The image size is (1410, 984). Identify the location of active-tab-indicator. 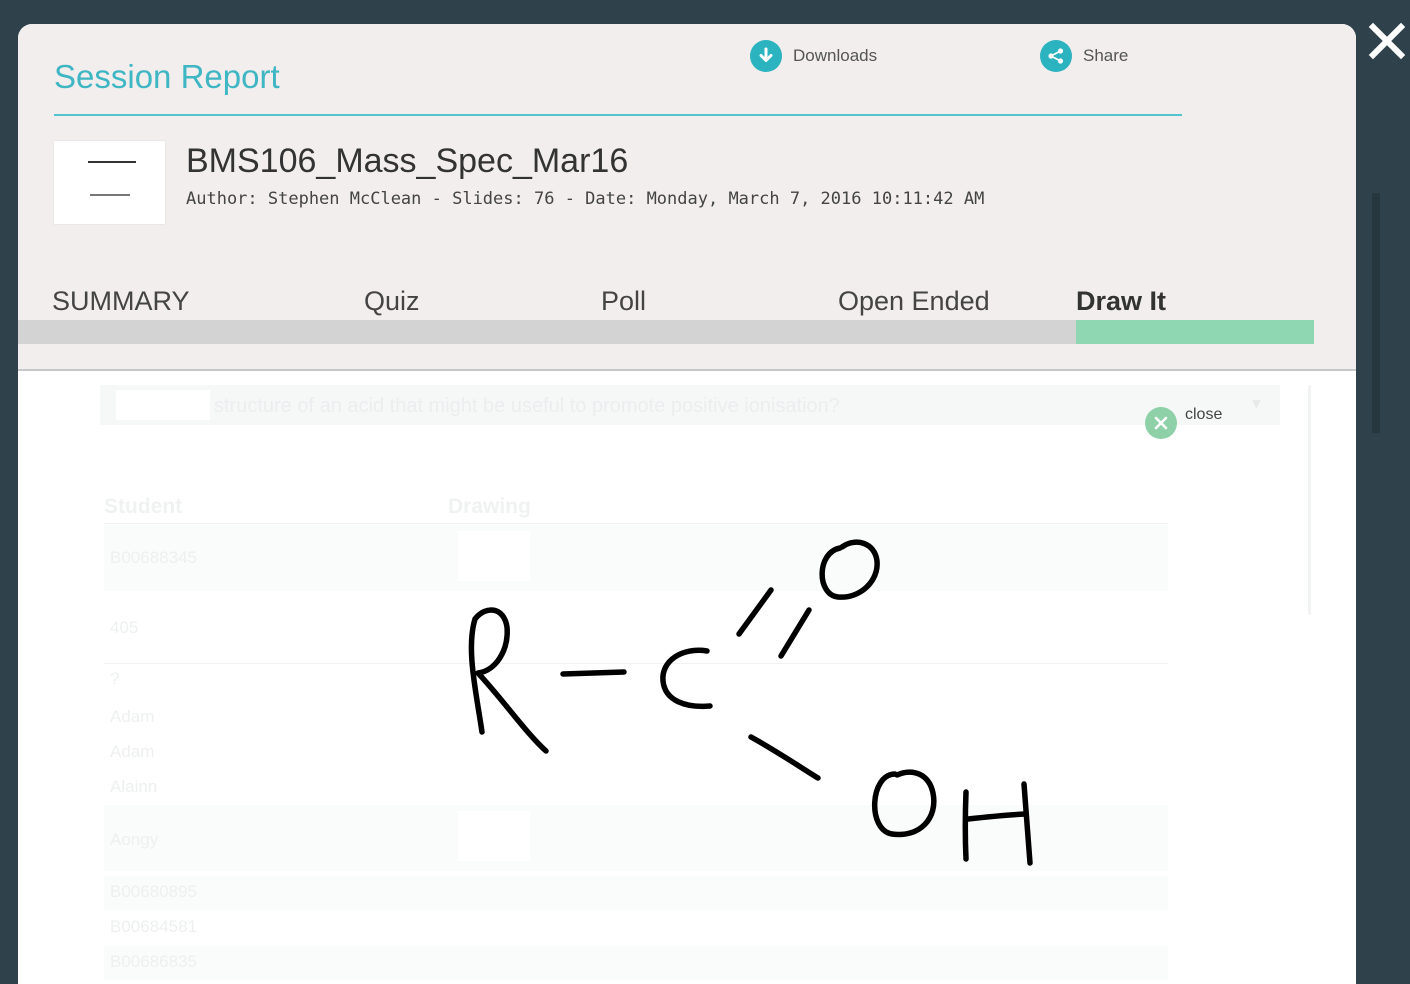
(1195, 332).